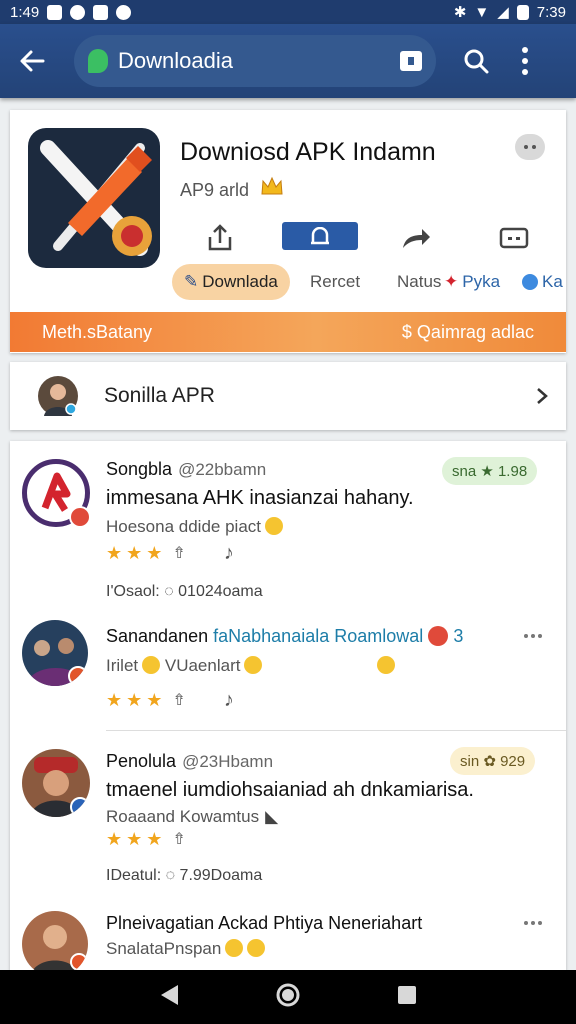  I want to click on reviewer-name-text: Sanandanen, so click(157, 636).